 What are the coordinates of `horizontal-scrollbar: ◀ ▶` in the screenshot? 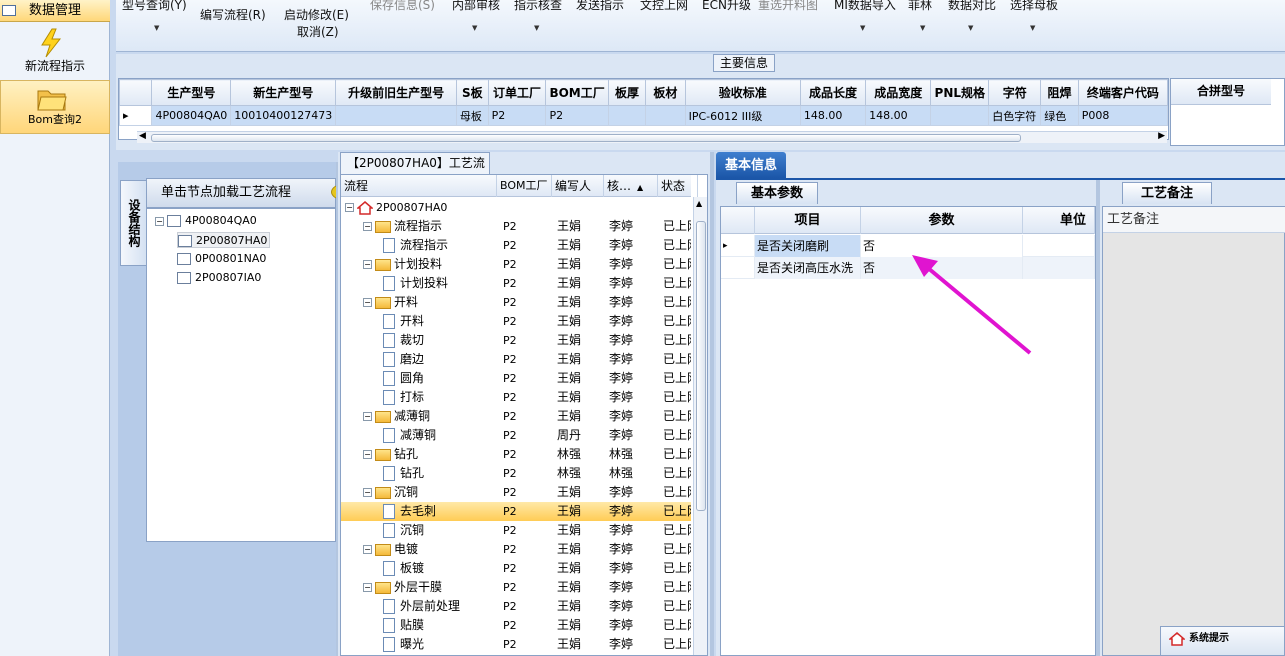 It's located at (652, 137).